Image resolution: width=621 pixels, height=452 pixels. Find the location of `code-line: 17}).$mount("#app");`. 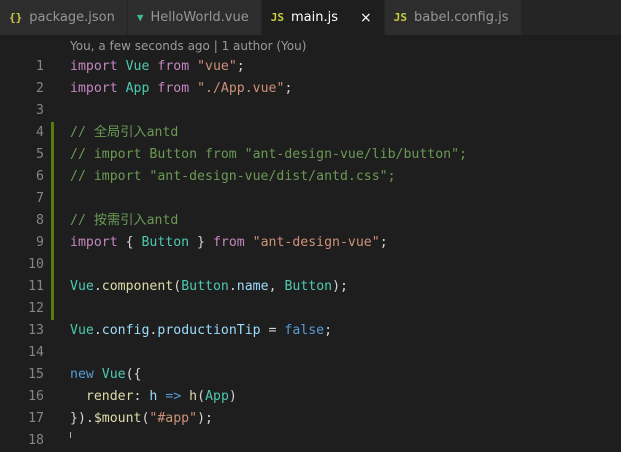

code-line: 17}).$mount("#app"); is located at coordinates (310, 419).